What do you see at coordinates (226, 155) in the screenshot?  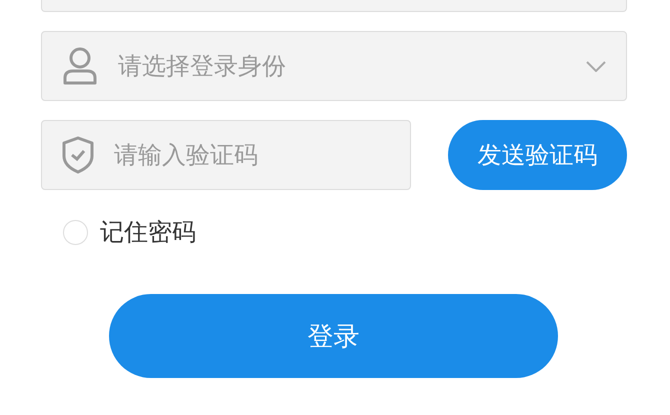 I see `code-field: 请输入验证码` at bounding box center [226, 155].